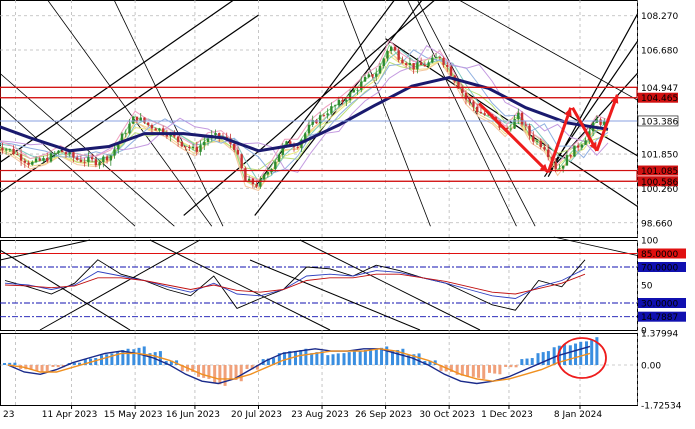 This screenshot has height=429, width=695. What do you see at coordinates (659, 51) in the screenshot?
I see `price-tick-label: 106.680` at bounding box center [659, 51].